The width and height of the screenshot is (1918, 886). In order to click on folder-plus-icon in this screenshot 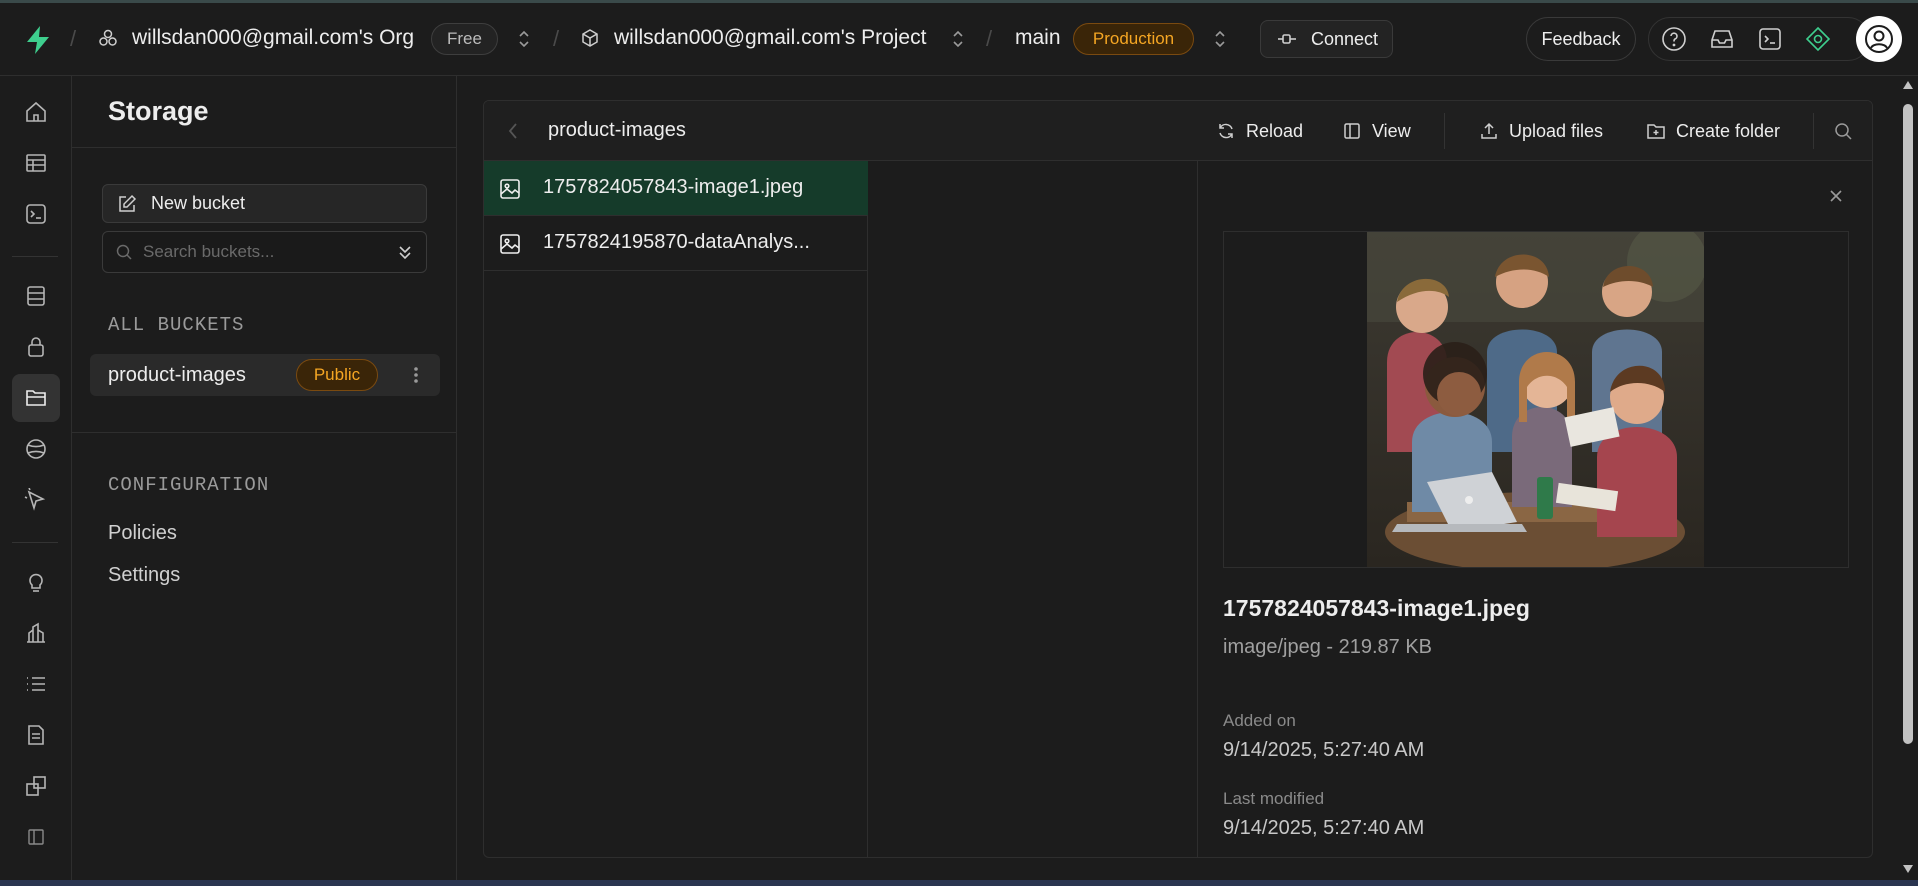, I will do `click(1656, 131)`.